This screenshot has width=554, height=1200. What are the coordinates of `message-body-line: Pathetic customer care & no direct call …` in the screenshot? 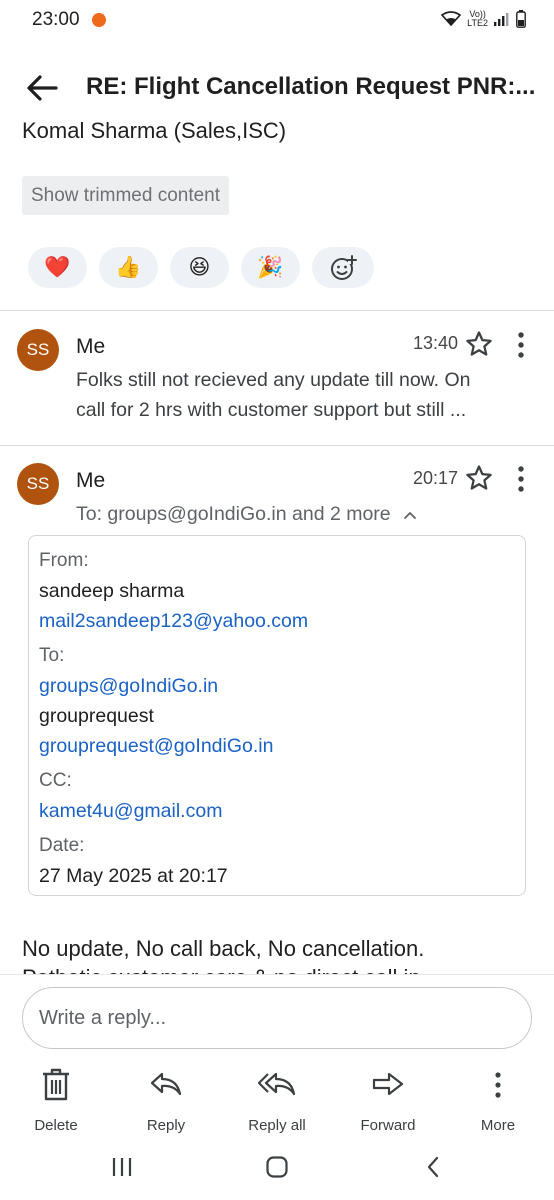 It's located at (221, 969).